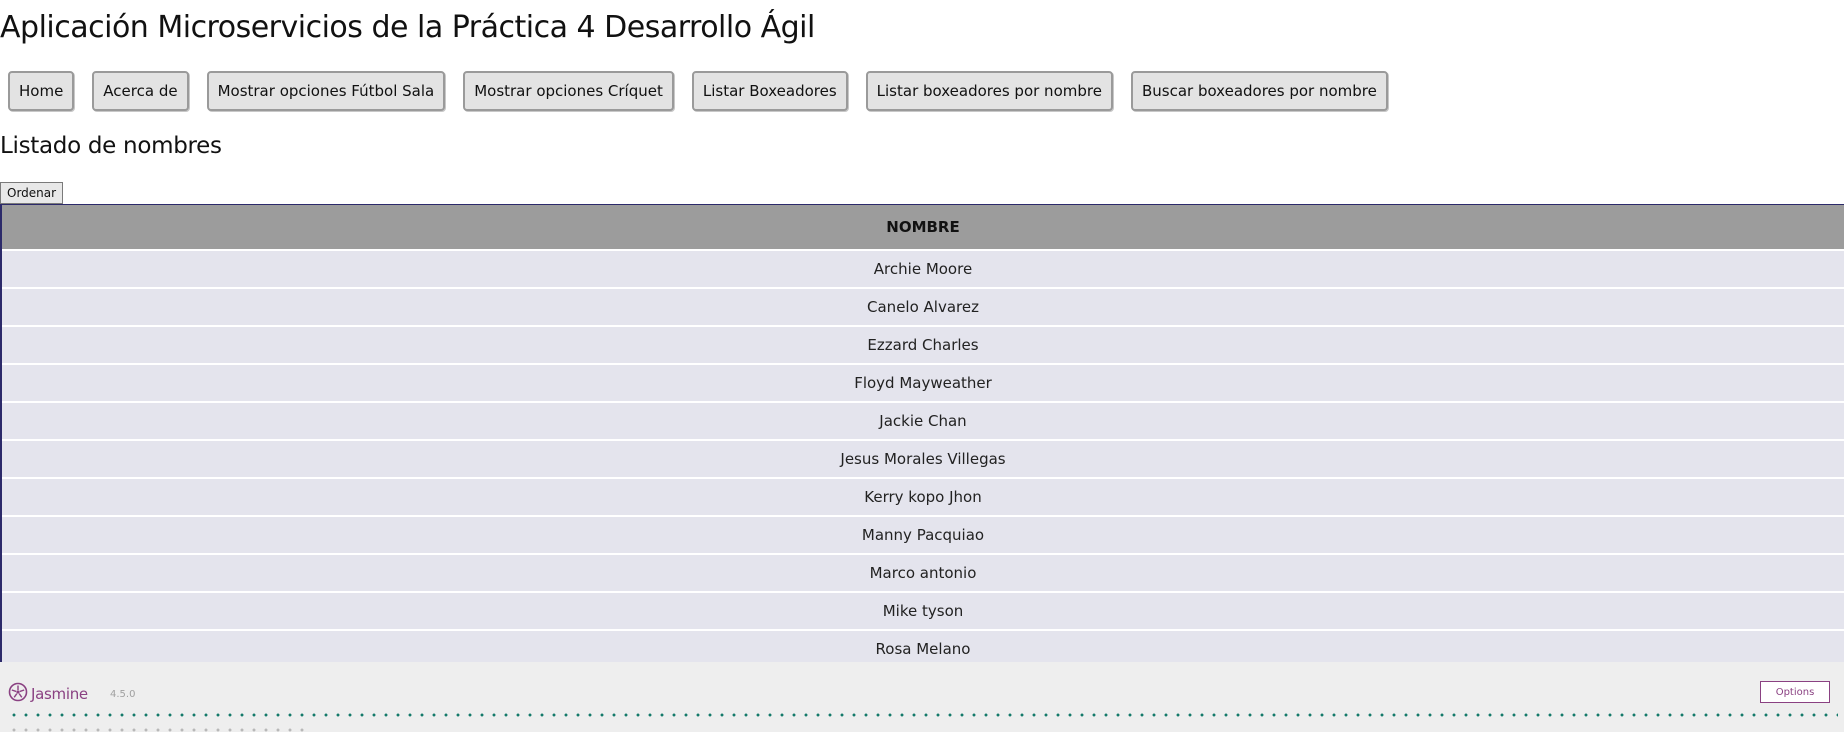 The image size is (1844, 732). I want to click on table-row: Mike tyson, so click(923, 611).